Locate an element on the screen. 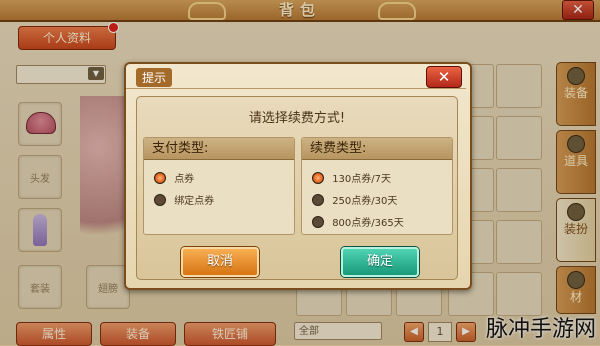 The height and width of the screenshot is (346, 600). option-label: 绑定点券 is located at coordinates (194, 201).